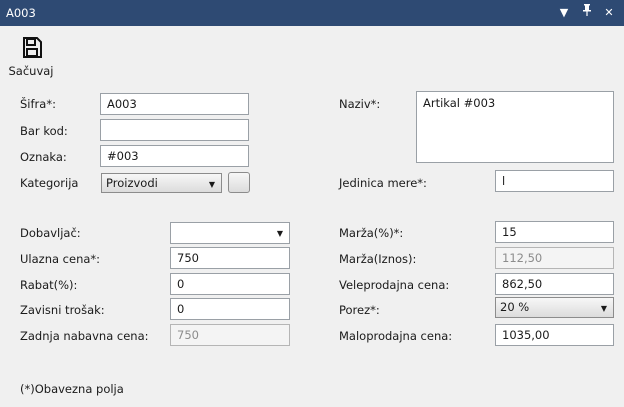 The image size is (624, 407). What do you see at coordinates (230, 258) in the screenshot?
I see `ulazna-cena-input: 750` at bounding box center [230, 258].